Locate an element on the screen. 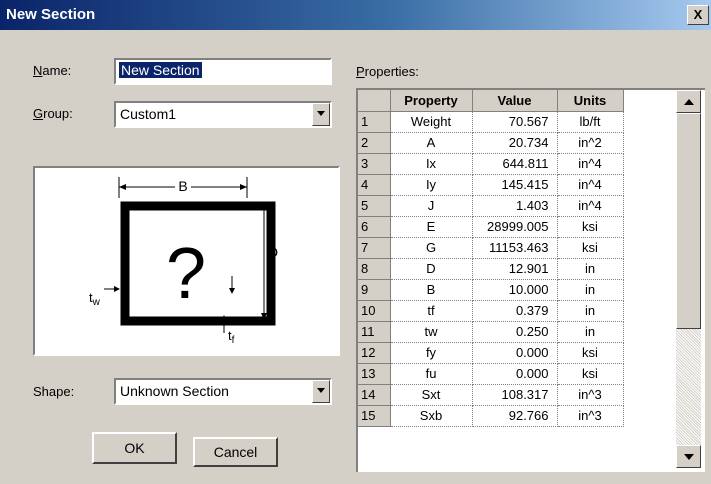  name-label: Name: is located at coordinates (52, 70).